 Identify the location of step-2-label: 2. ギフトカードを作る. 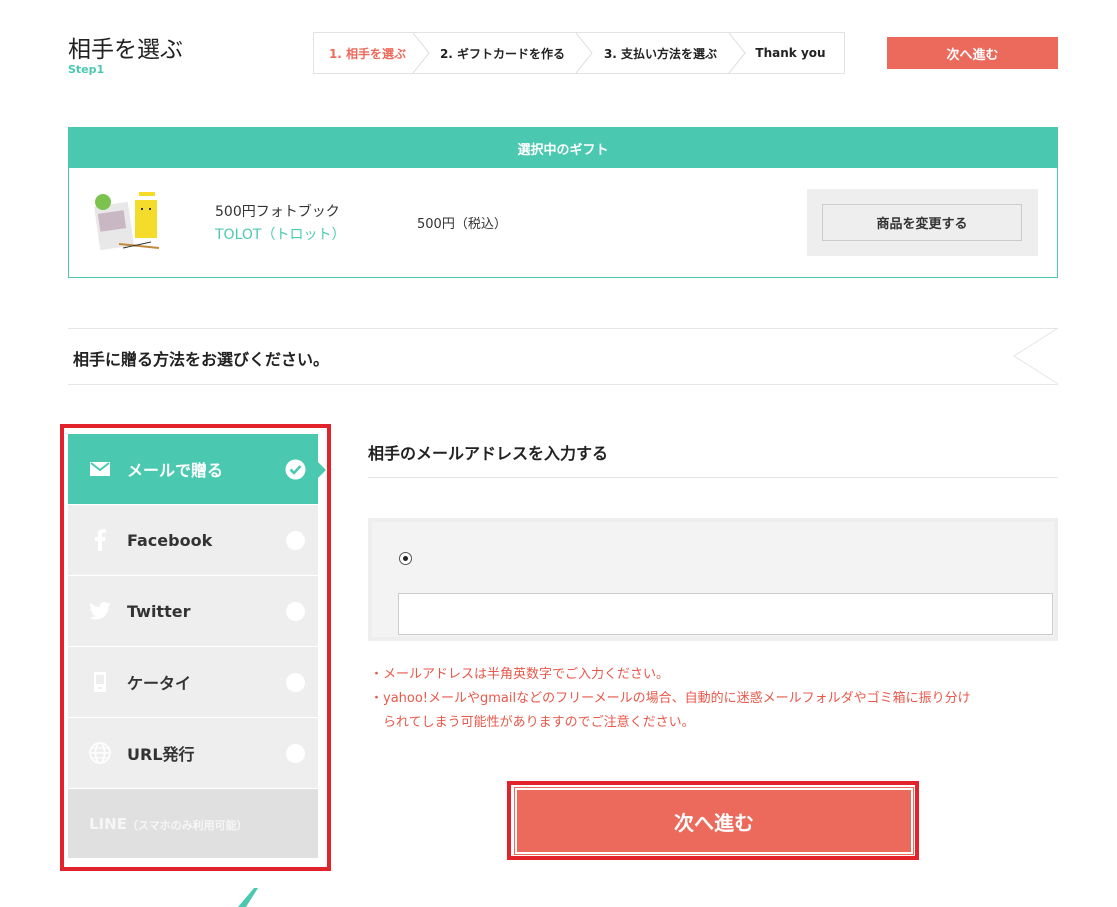
(502, 53).